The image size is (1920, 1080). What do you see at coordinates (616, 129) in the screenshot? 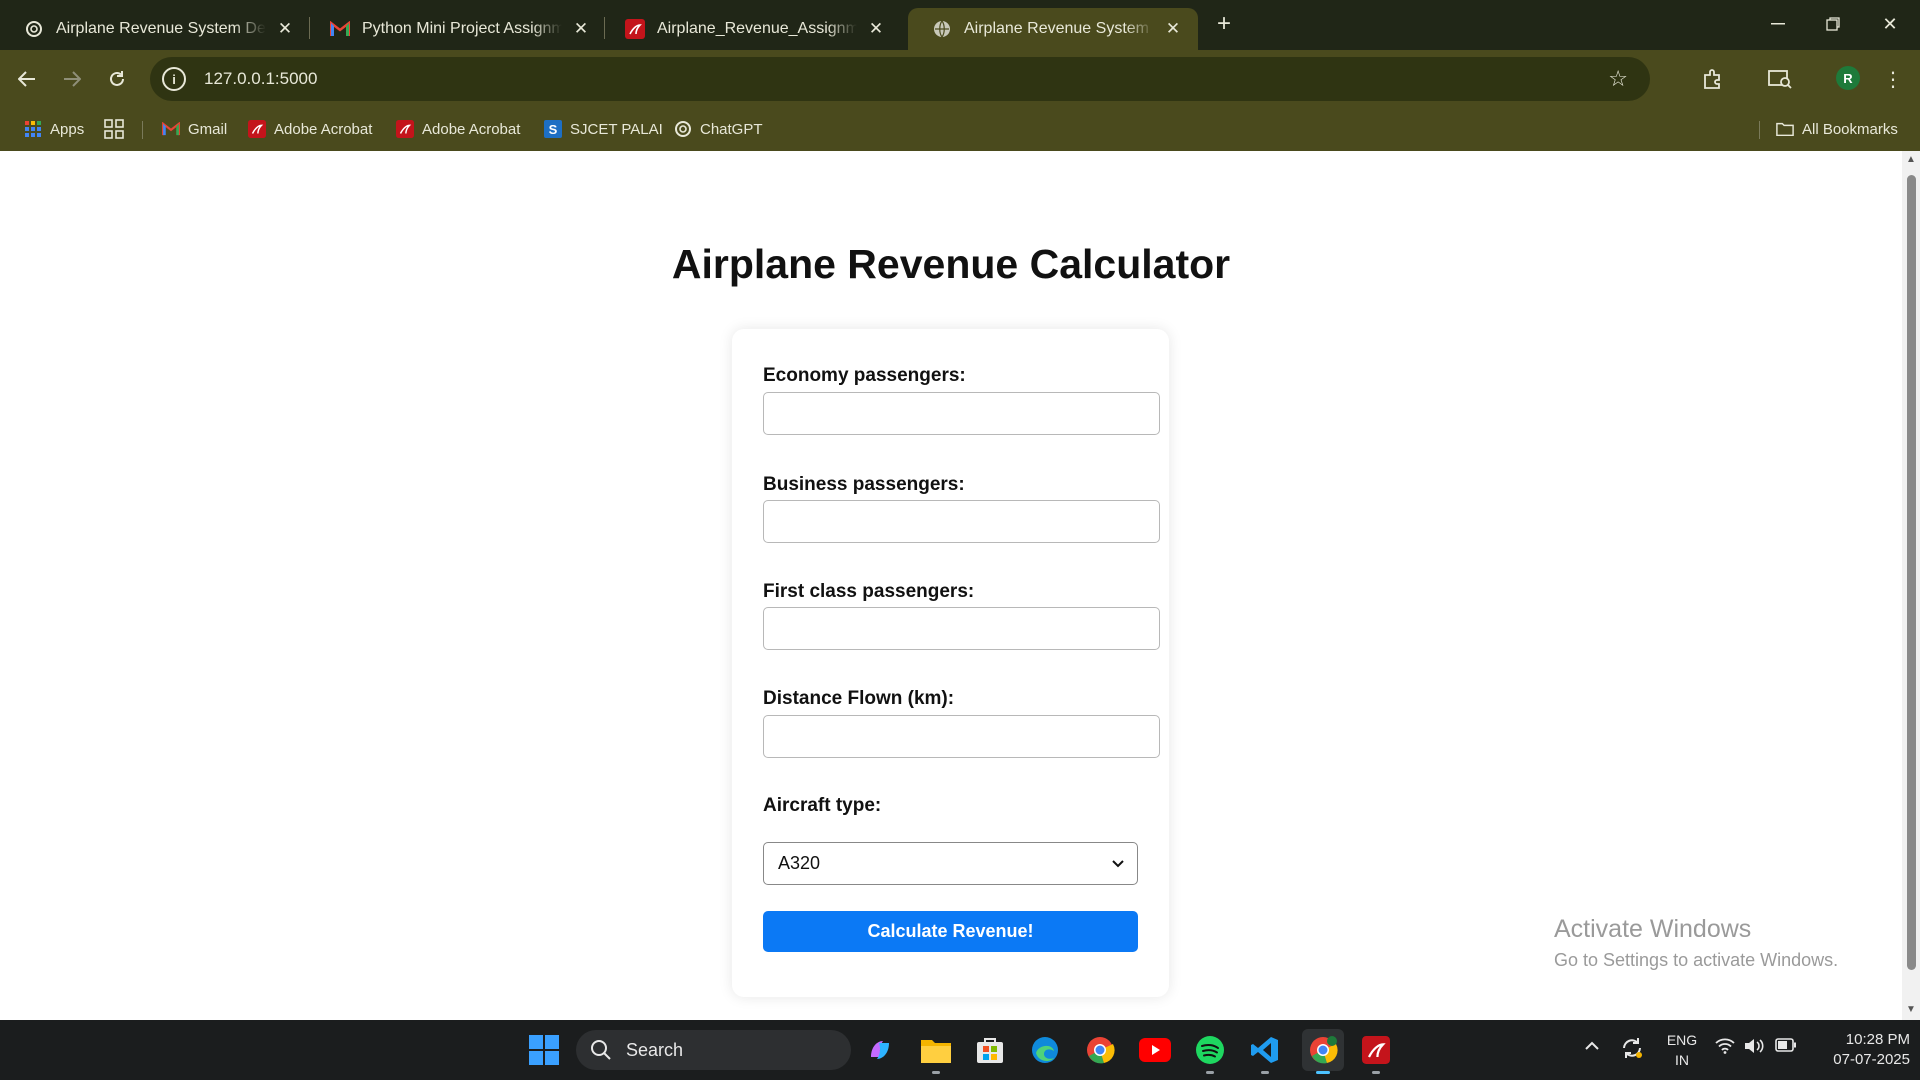
I see `bookmark-label: SJCET PALAI` at bounding box center [616, 129].